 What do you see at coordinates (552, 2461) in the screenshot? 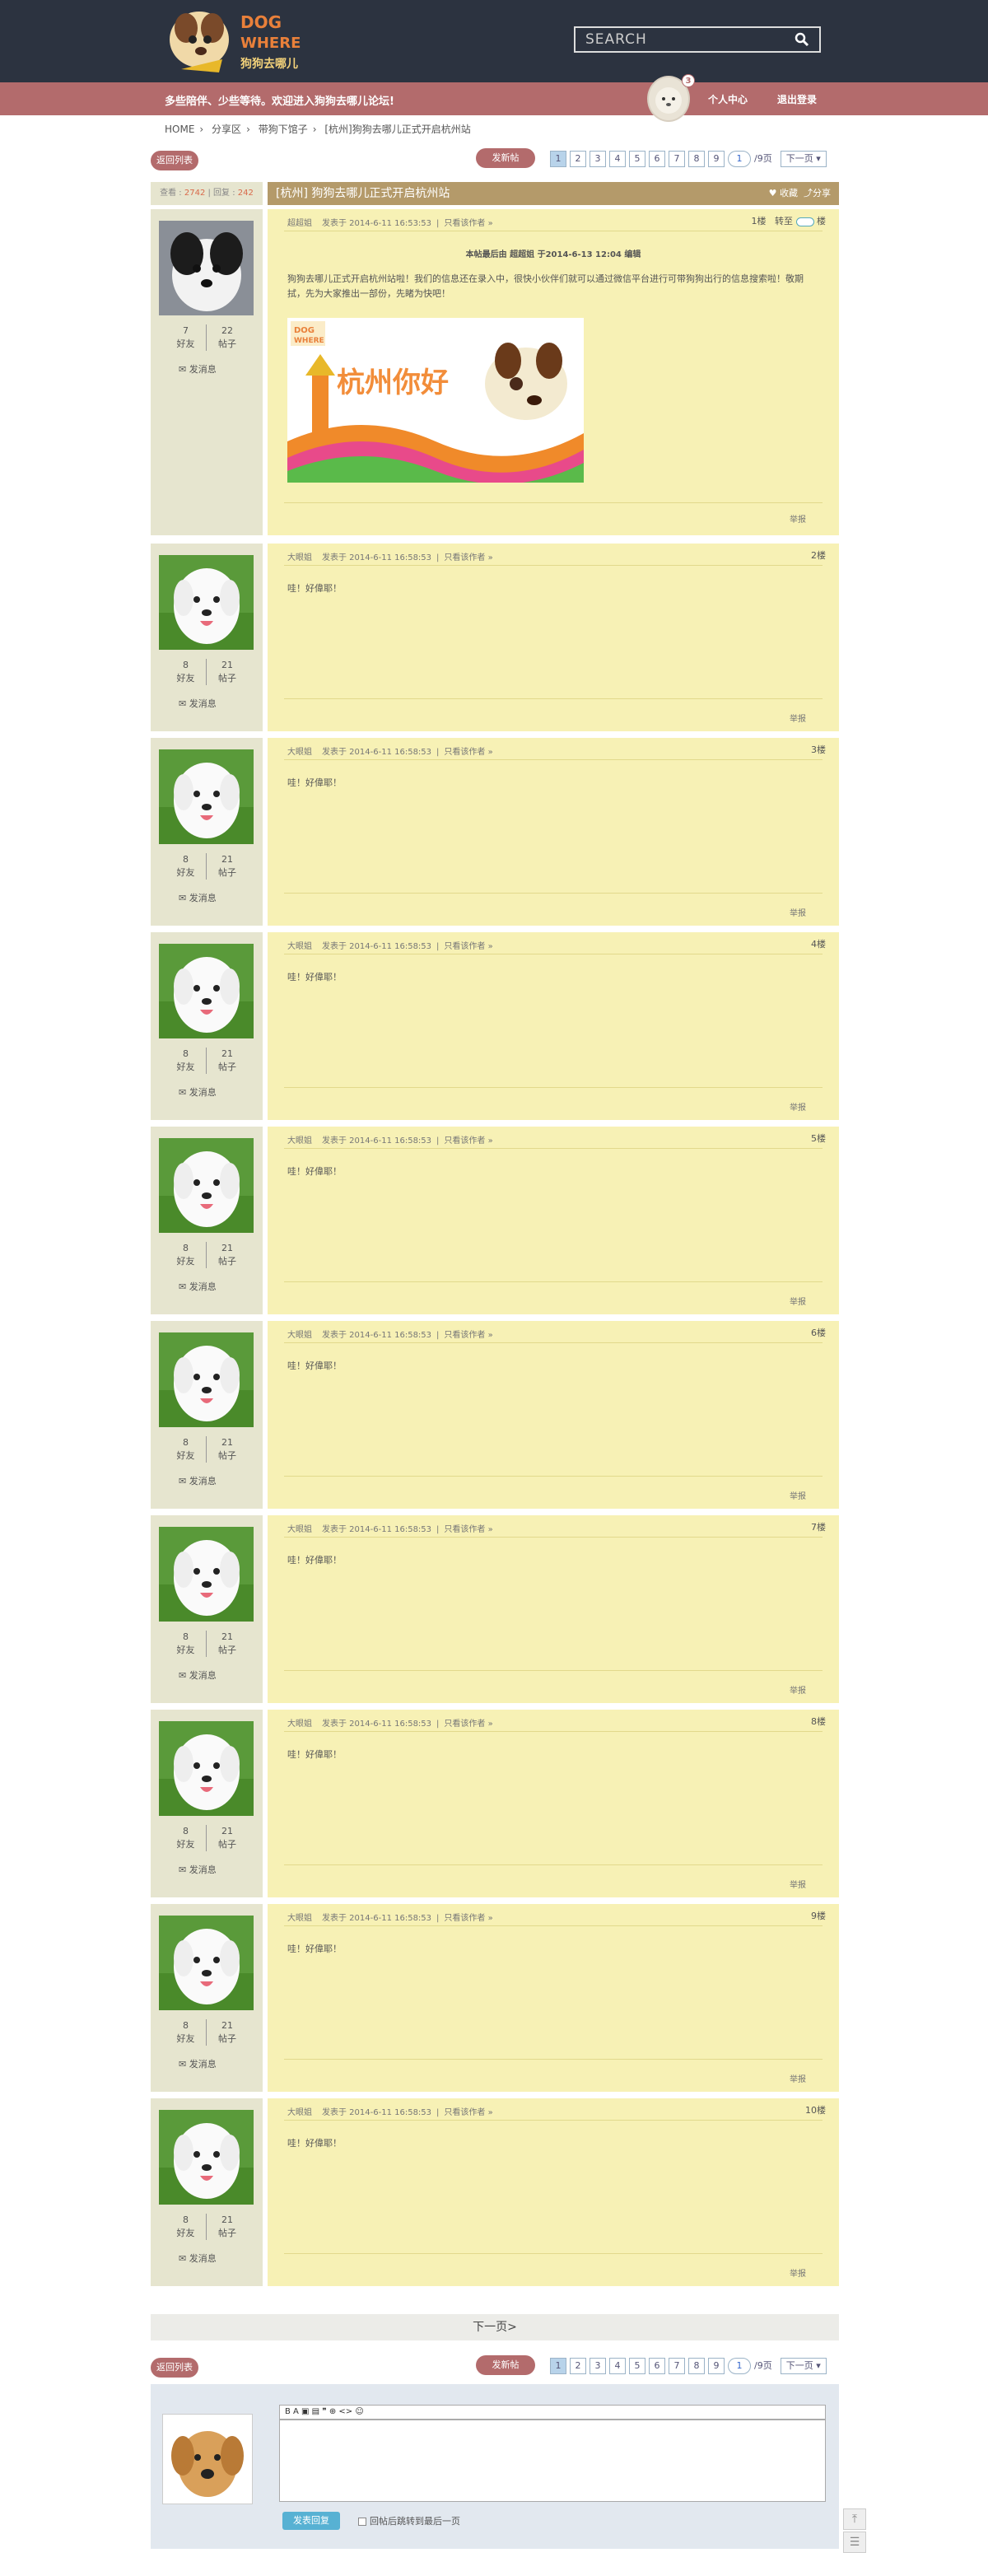
I see `reply-textarea` at bounding box center [552, 2461].